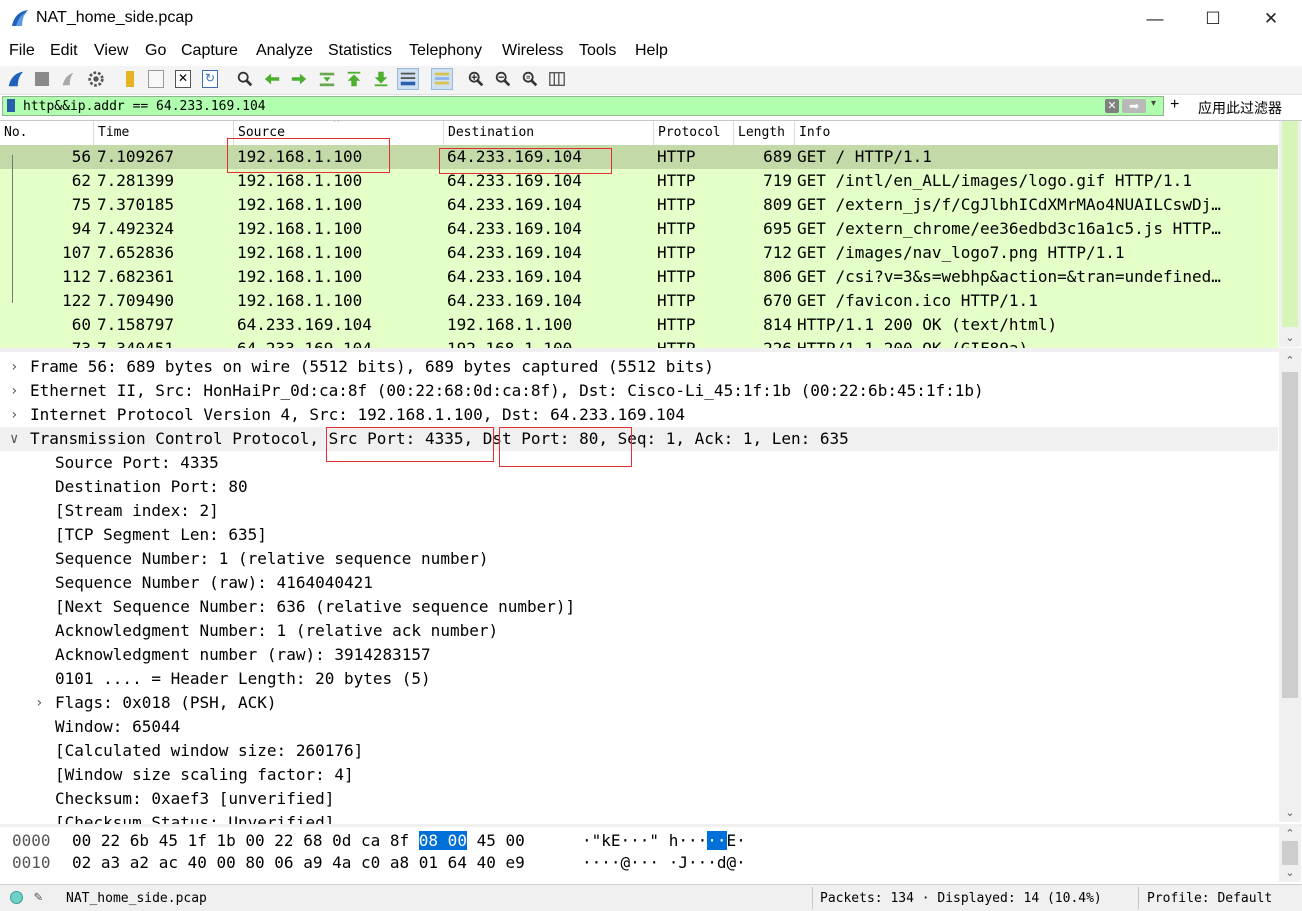 The height and width of the screenshot is (911, 1302). Describe the element at coordinates (1155, 19) in the screenshot. I see `minimize-button: —` at that location.